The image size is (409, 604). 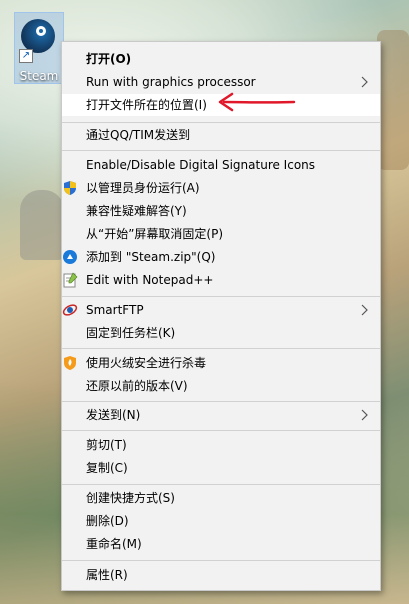 I want to click on notepadpp-icon, so click(x=70, y=280).